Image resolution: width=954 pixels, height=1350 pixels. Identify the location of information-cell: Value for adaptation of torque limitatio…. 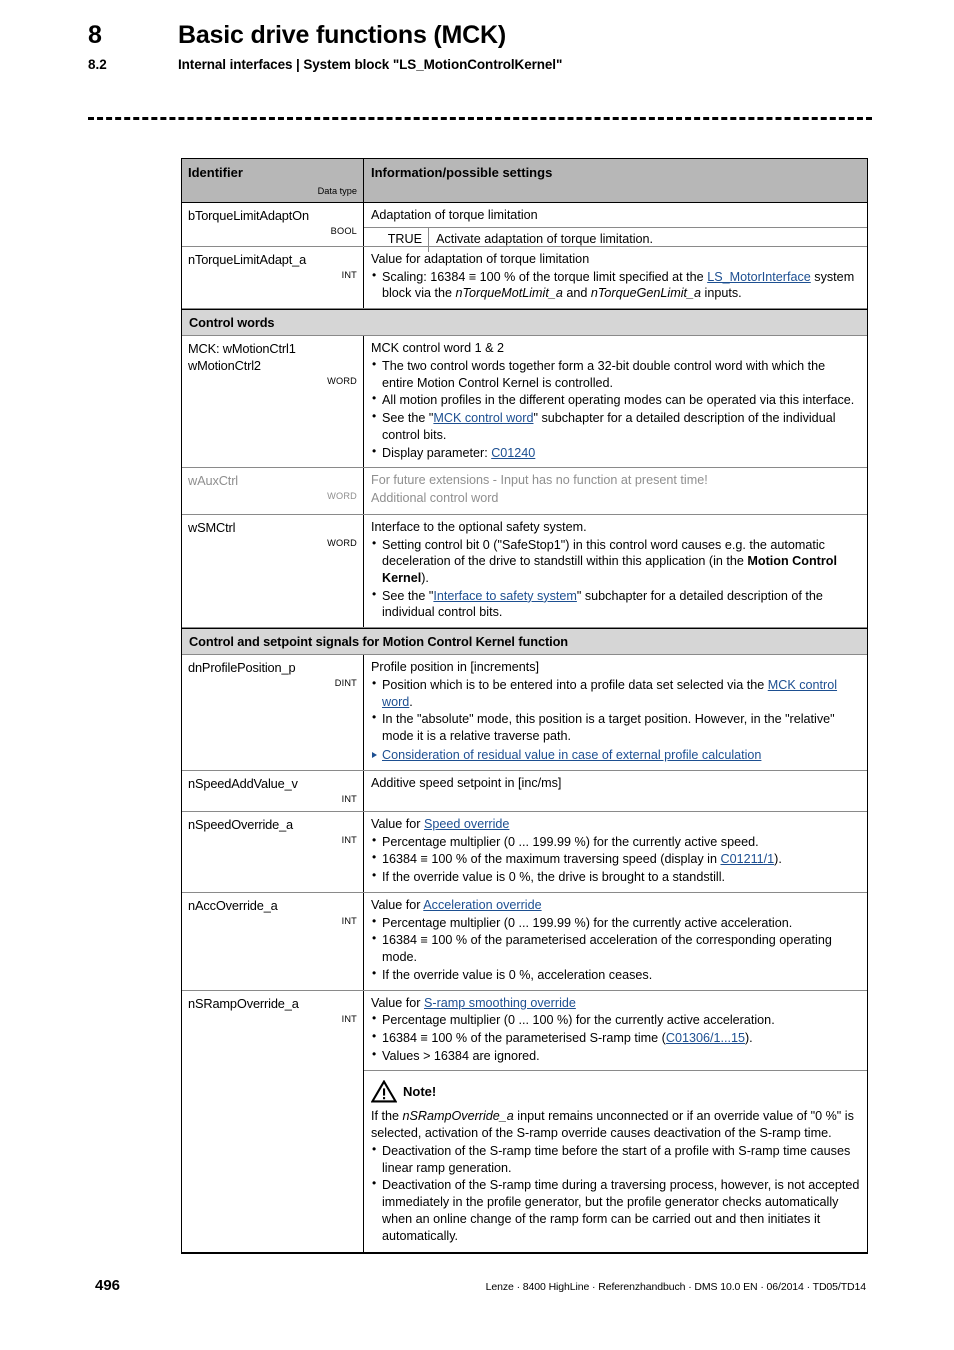
(615, 277).